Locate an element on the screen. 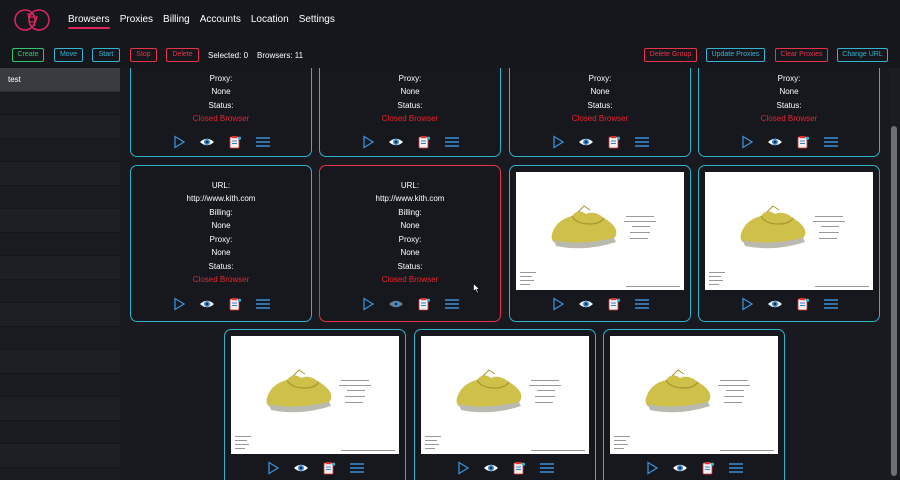 The width and height of the screenshot is (900, 480). nav-proxies: Proxies is located at coordinates (136, 21).